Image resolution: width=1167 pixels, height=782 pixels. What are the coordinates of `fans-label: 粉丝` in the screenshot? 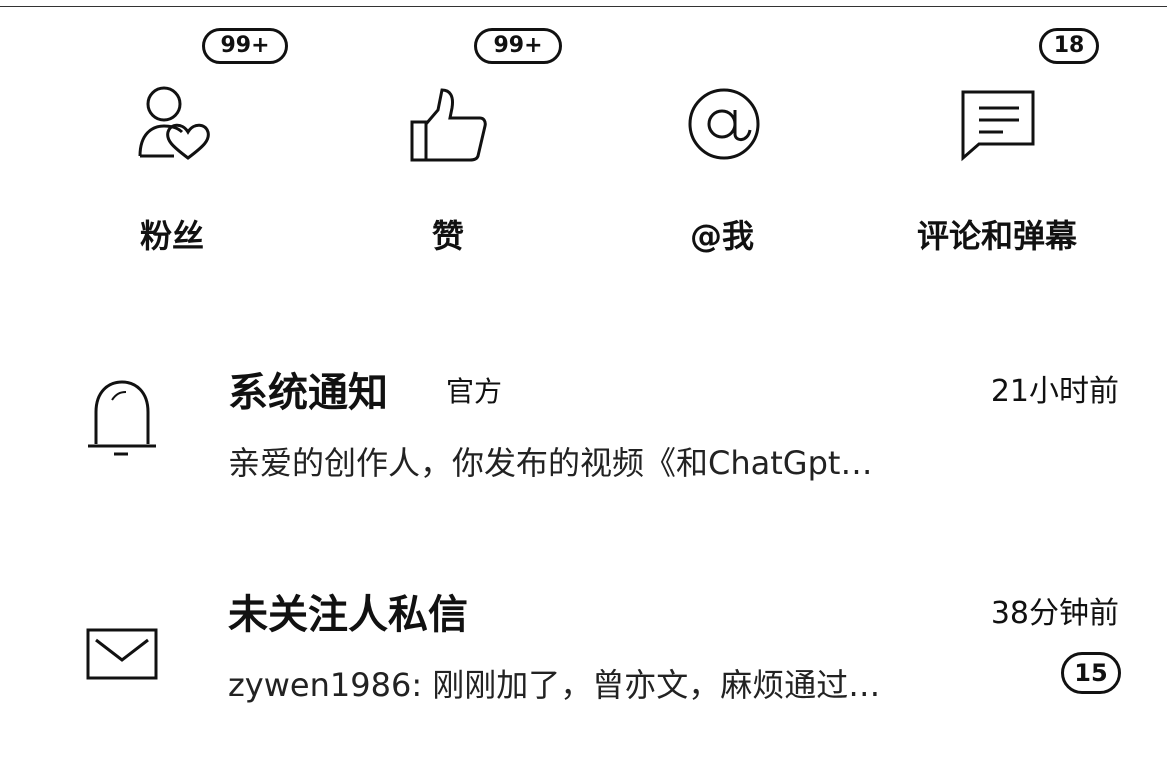 It's located at (171, 236).